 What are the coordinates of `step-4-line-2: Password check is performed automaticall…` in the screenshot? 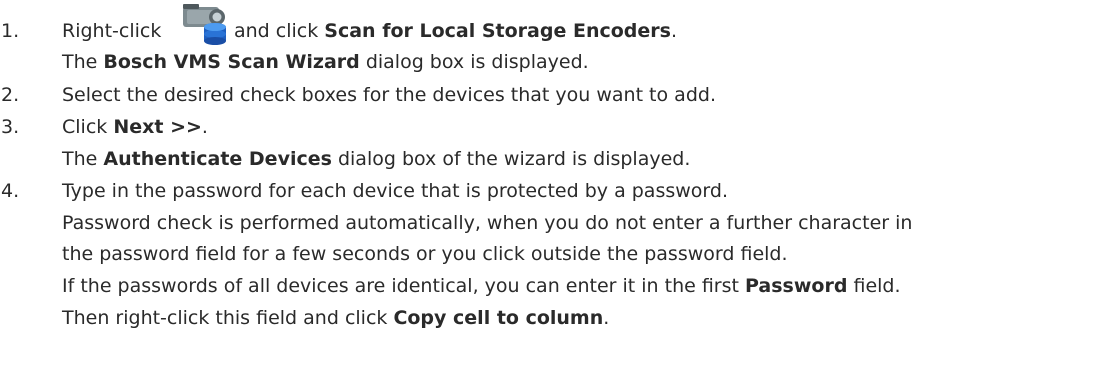 It's located at (487, 223).